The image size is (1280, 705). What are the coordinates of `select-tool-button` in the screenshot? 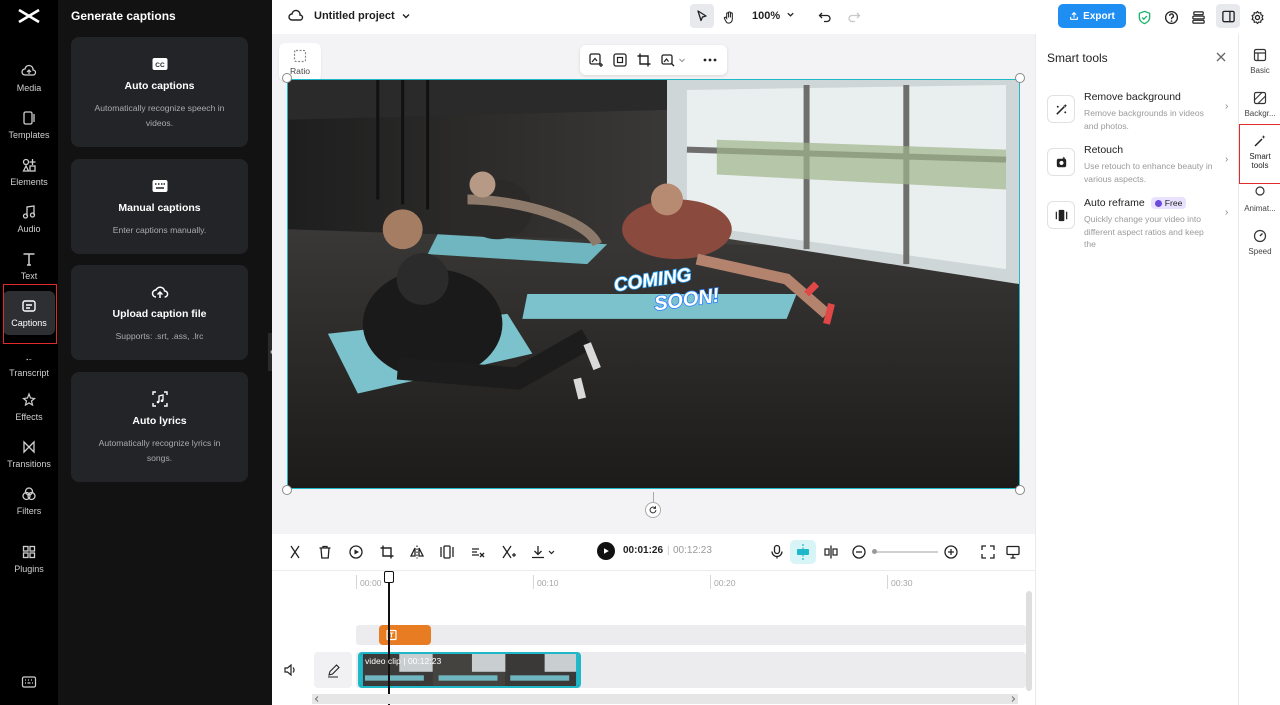 It's located at (702, 16).